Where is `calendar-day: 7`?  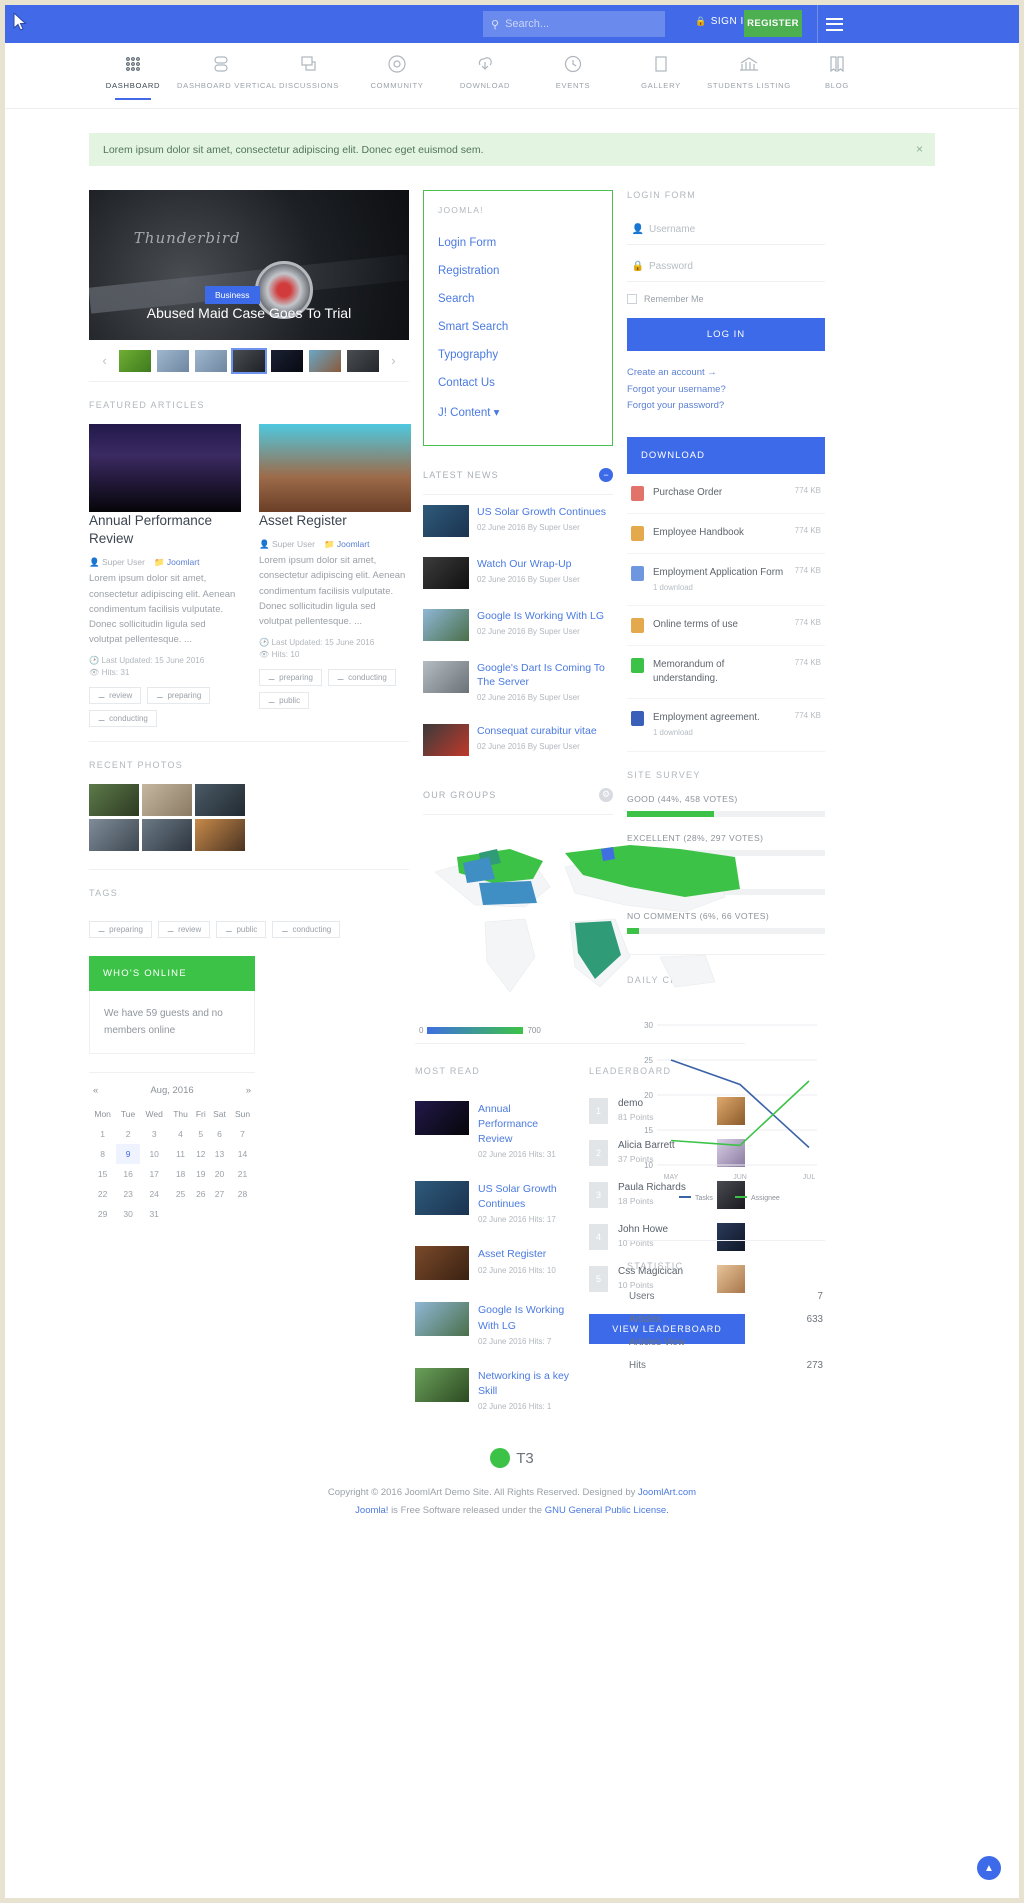 calendar-day: 7 is located at coordinates (242, 1134).